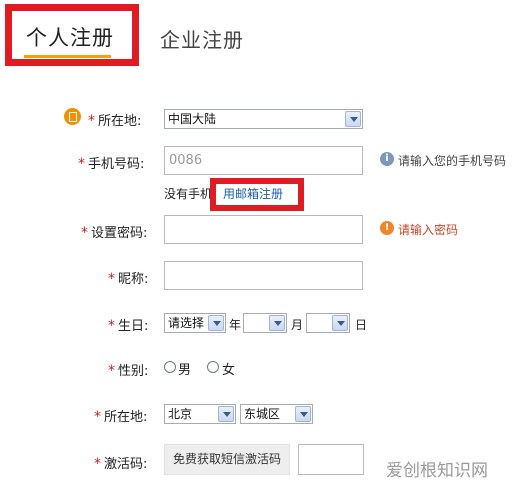 The width and height of the screenshot is (518, 486). What do you see at coordinates (121, 464) in the screenshot?
I see `activation-label: * 激活码:` at bounding box center [121, 464].